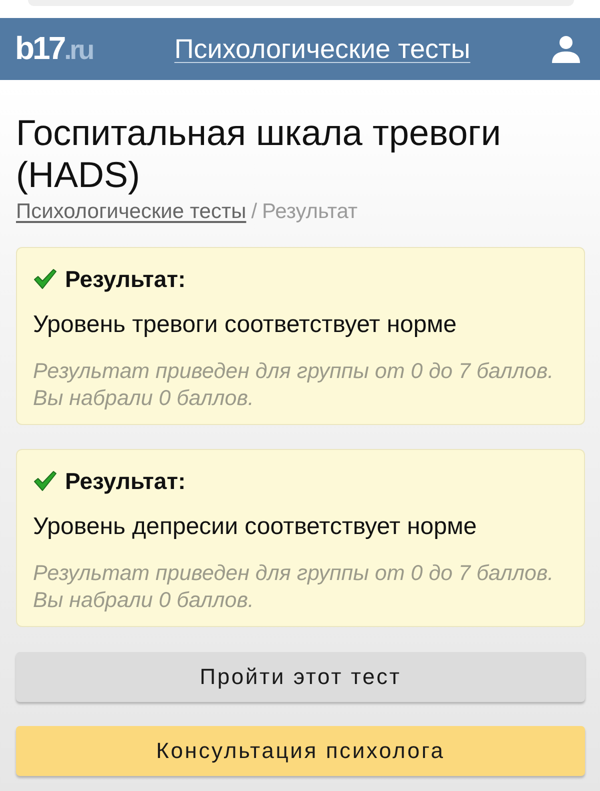 The width and height of the screenshot is (600, 791). Describe the element at coordinates (300, 751) in the screenshot. I see `consult-button: Консультация психолога` at that location.